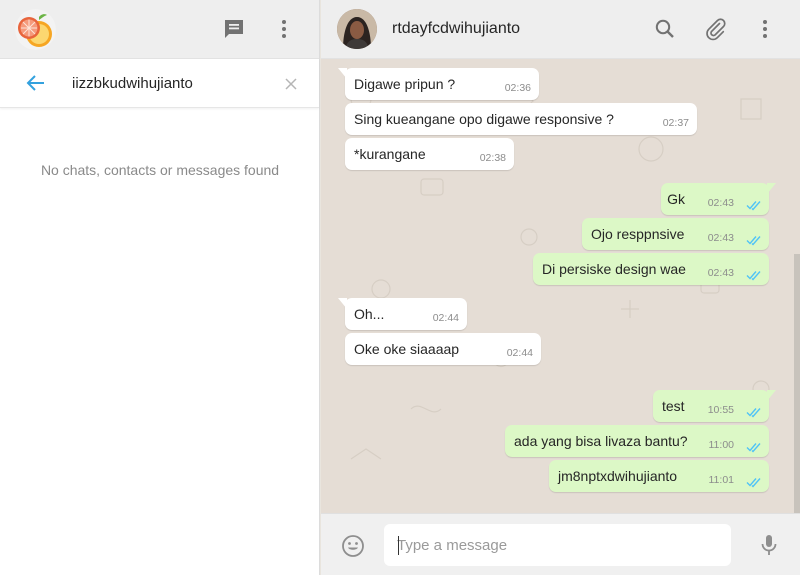 The width and height of the screenshot is (800, 575). I want to click on contact-avatar, so click(357, 29).